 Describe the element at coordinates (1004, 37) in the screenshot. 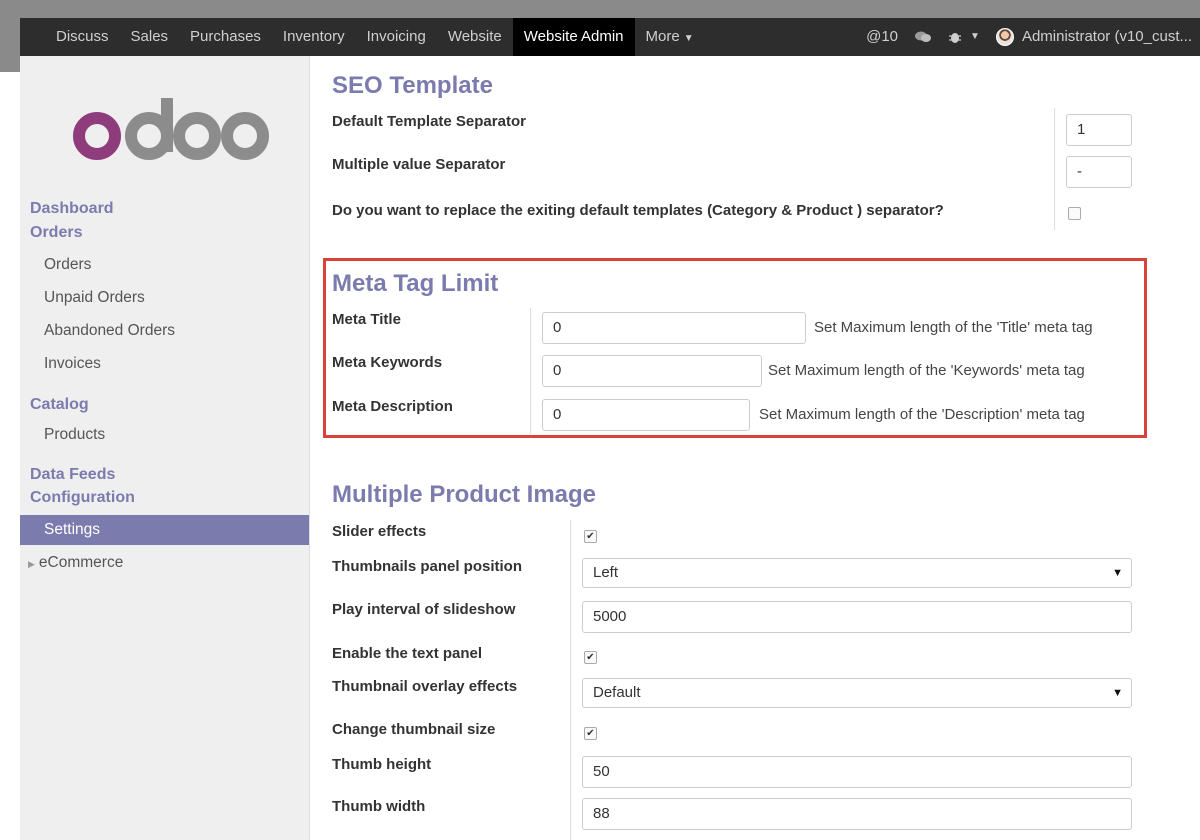

I see `avatar` at that location.